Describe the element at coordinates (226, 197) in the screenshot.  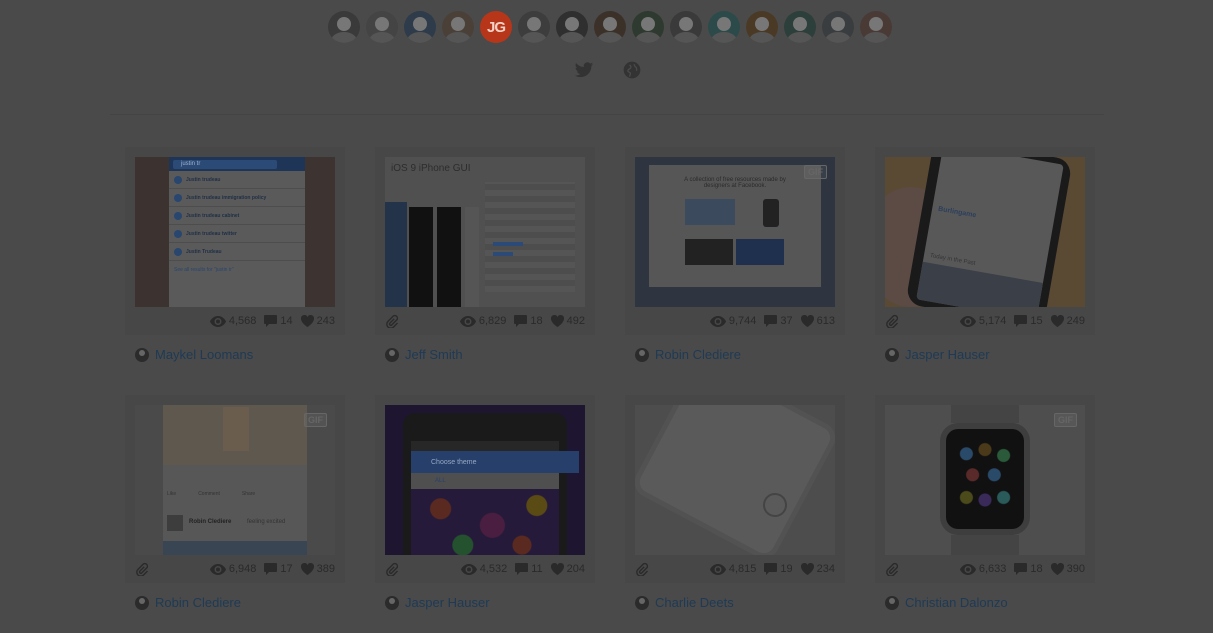
I see `thumb-line: Justin trudeau immigration policy` at that location.